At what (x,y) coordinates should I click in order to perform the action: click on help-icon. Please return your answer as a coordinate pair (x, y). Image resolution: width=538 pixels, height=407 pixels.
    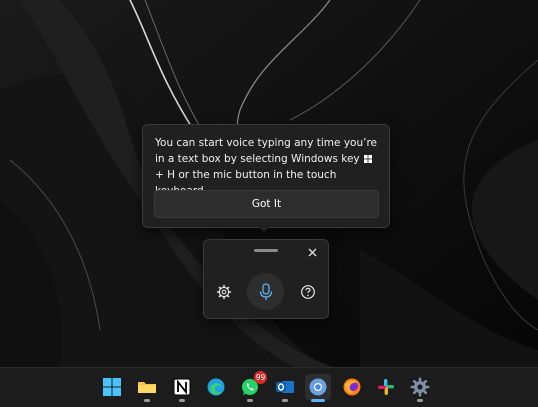
    Looking at the image, I should click on (308, 292).